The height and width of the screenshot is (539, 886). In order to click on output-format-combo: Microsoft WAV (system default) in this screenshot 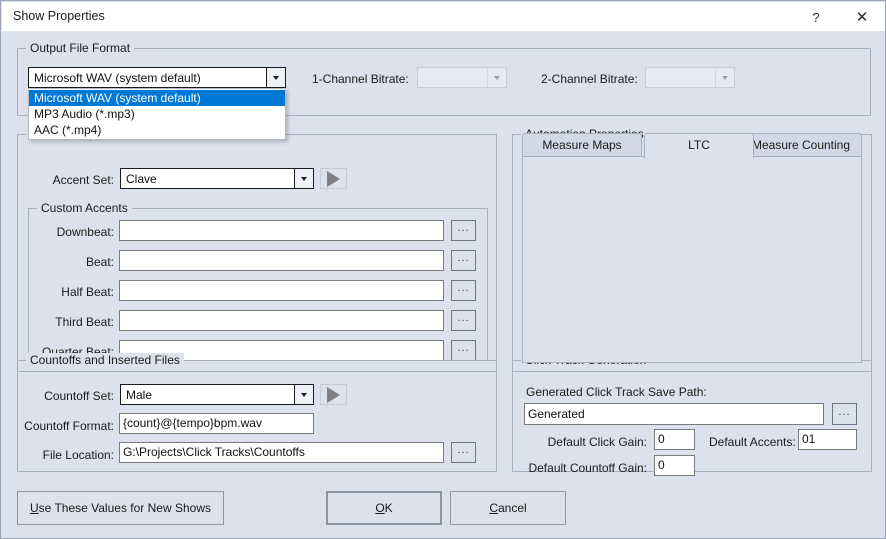, I will do `click(157, 77)`.